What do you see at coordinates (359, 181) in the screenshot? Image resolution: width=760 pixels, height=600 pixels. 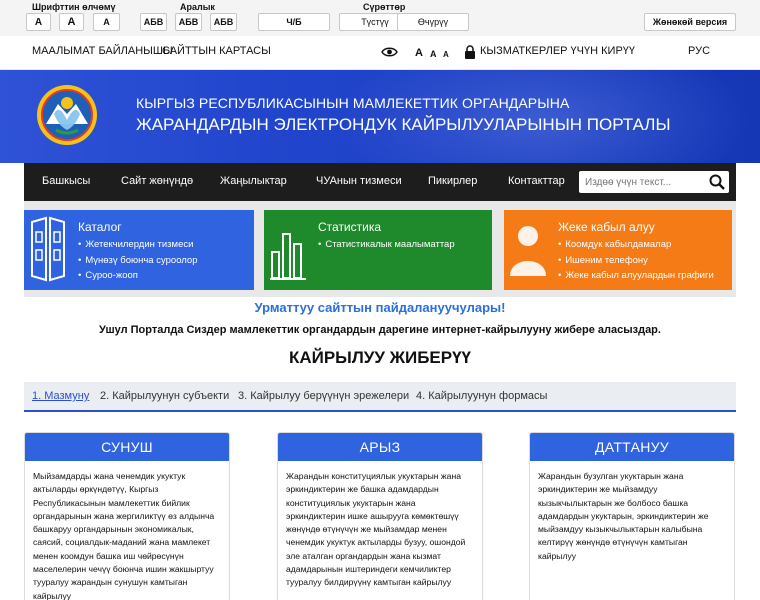 I see `menu-item-officials-list: ЧУАнын тизмеси` at bounding box center [359, 181].